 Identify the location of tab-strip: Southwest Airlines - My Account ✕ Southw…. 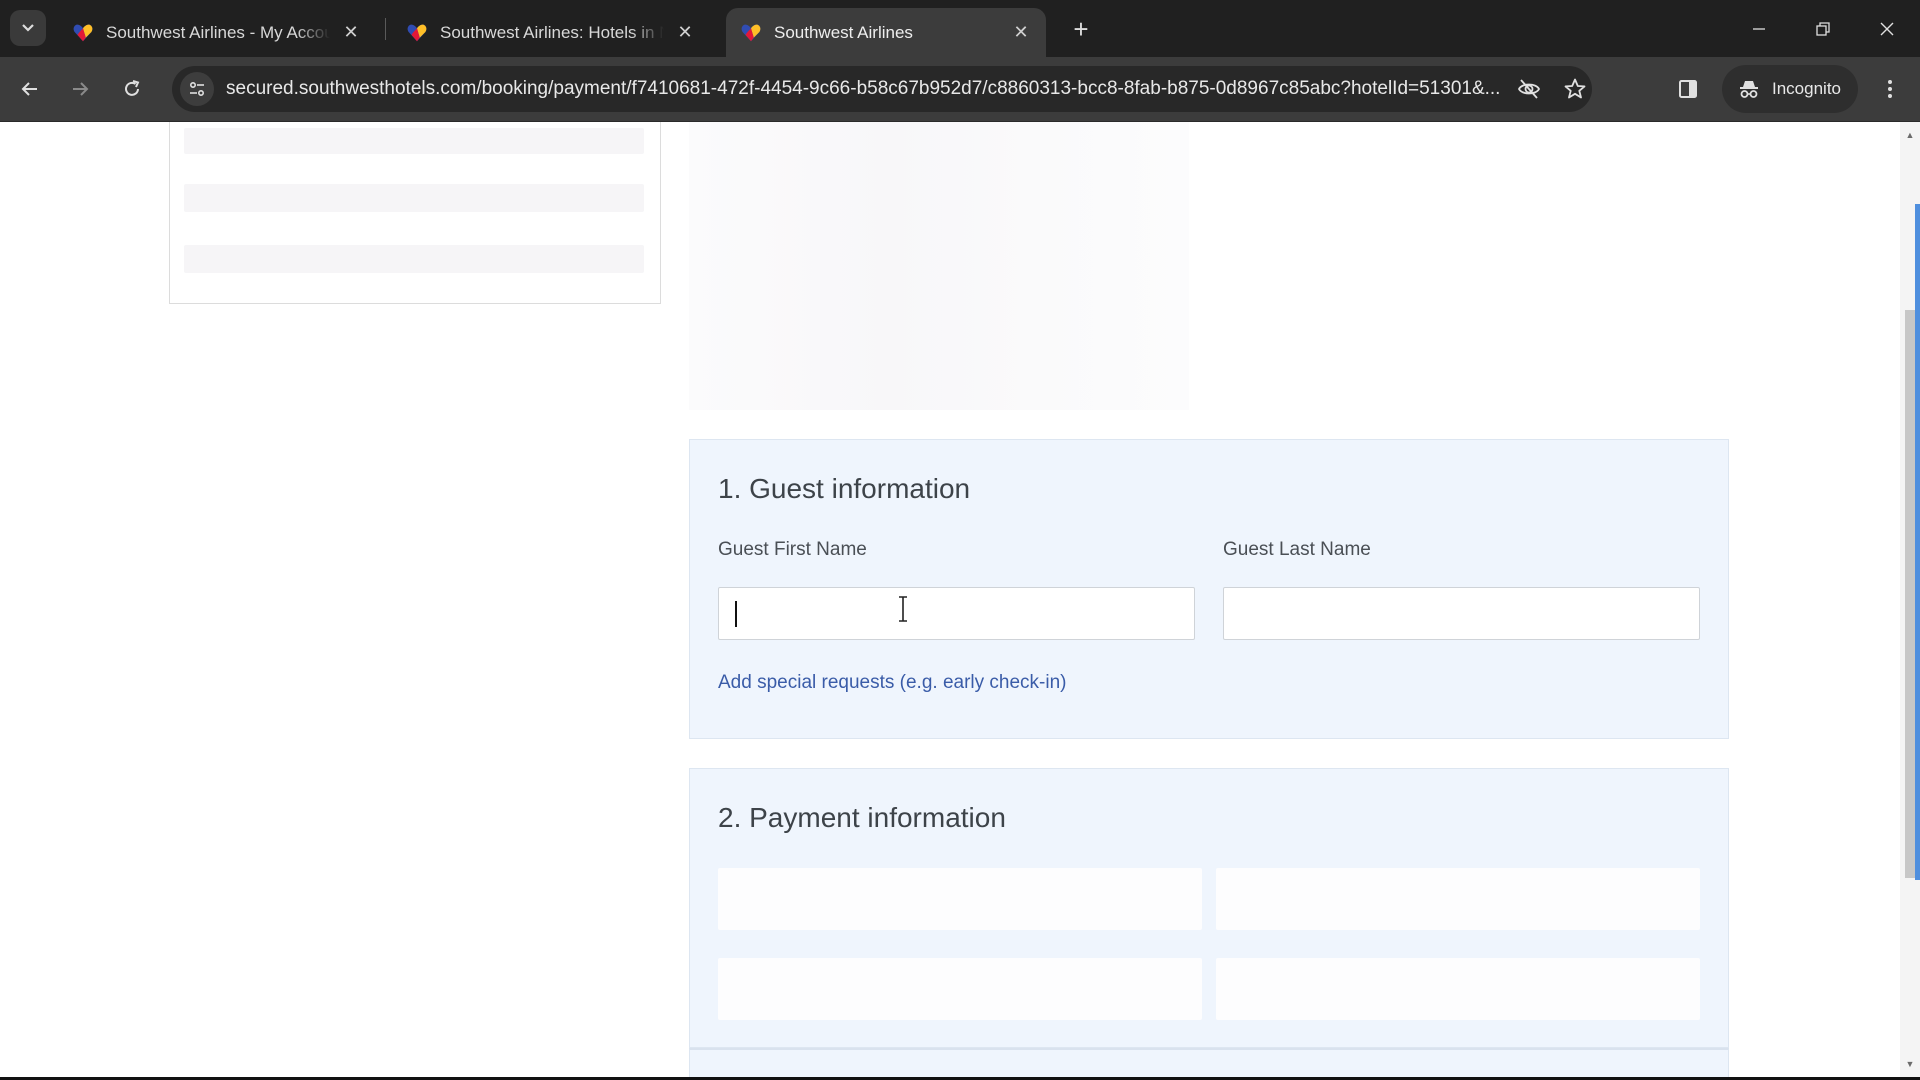
(960, 28).